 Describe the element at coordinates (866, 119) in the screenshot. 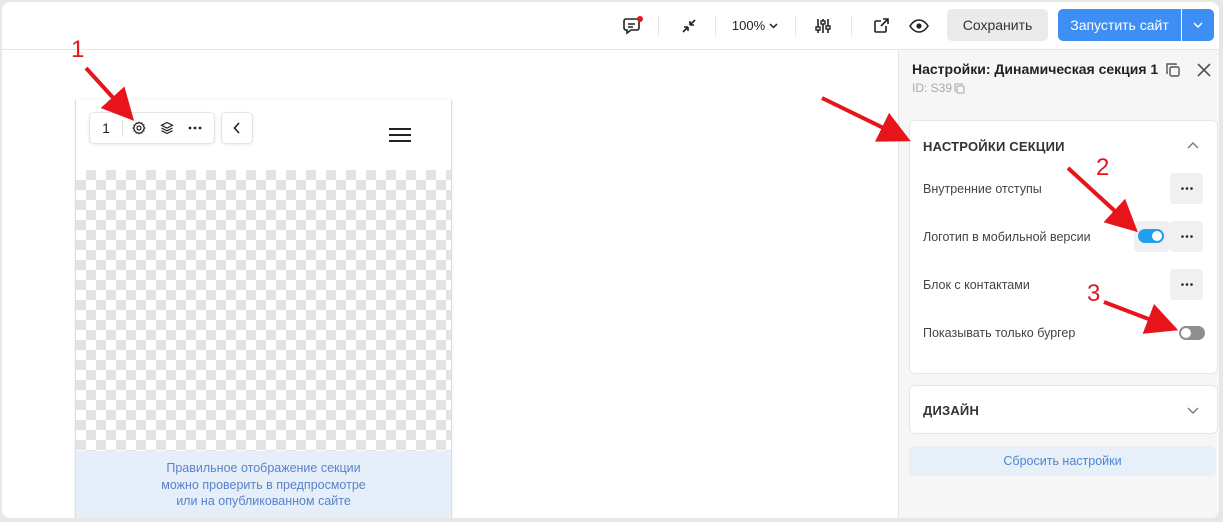

I see `annotation-arrow-panel` at that location.